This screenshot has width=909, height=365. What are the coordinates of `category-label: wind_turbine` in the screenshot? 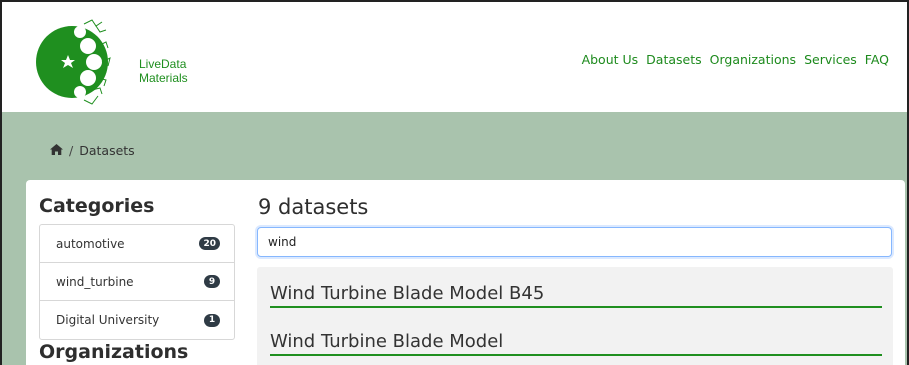 It's located at (95, 281).